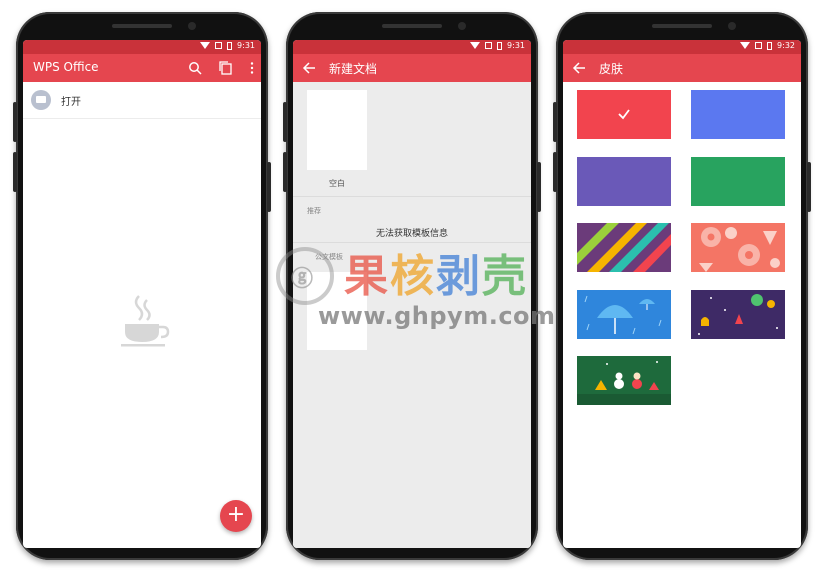  What do you see at coordinates (236, 516) in the screenshot?
I see `create-new-fab: +` at bounding box center [236, 516].